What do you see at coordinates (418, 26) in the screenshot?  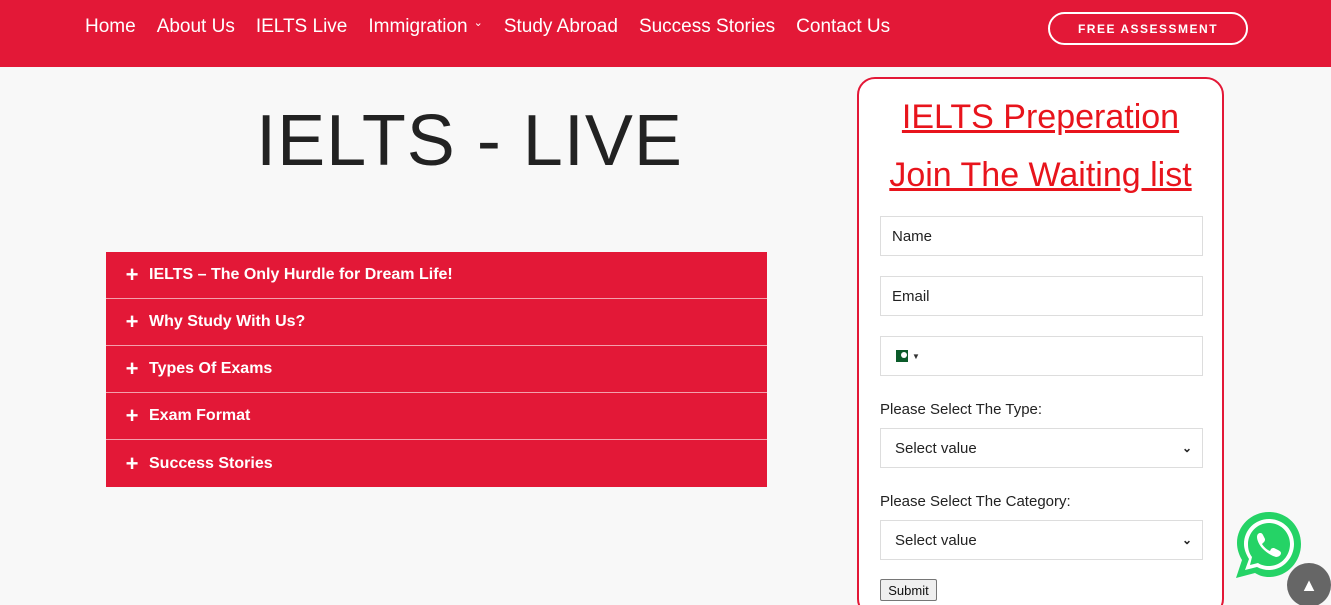 I see `nav-immigration-label: Immigration` at bounding box center [418, 26].